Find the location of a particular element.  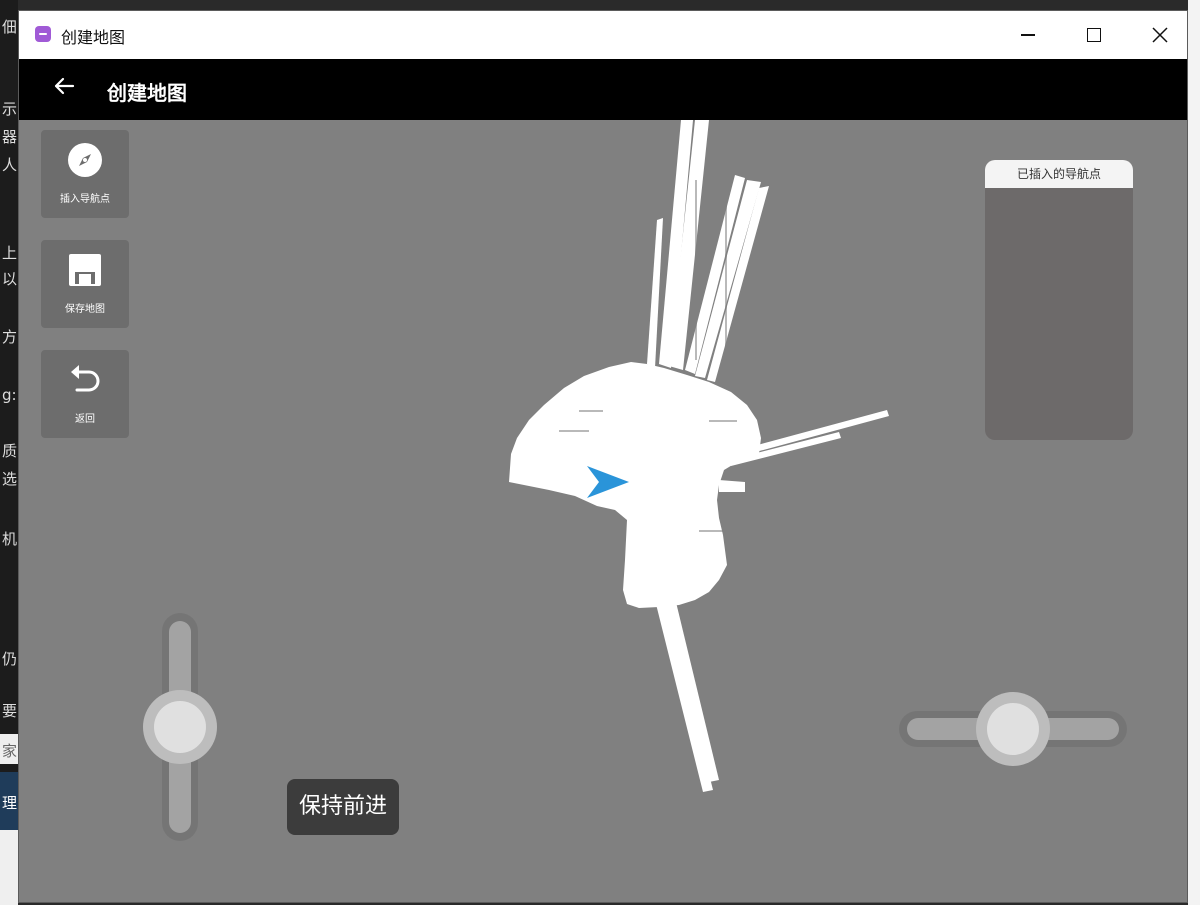

save-map-label: 保存地图 is located at coordinates (85, 309).